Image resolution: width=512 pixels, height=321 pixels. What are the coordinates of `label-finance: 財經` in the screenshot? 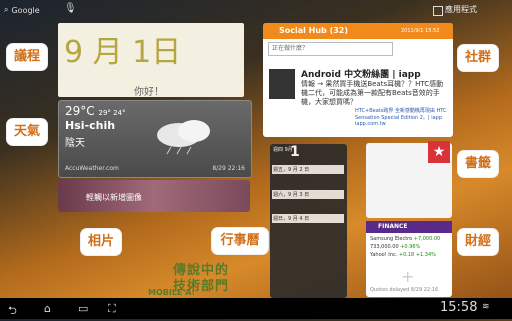 It's located at (478, 242).